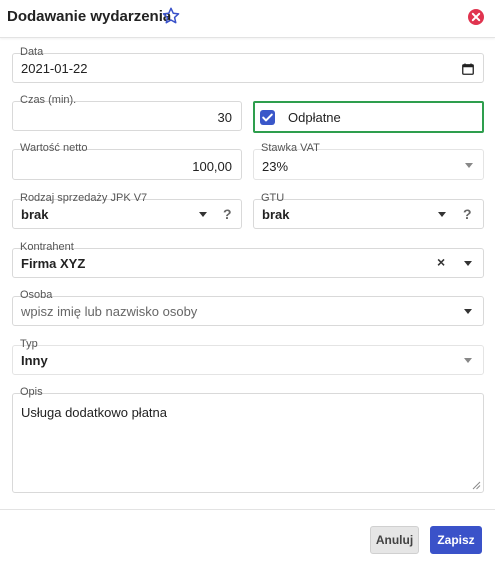  What do you see at coordinates (468, 69) in the screenshot?
I see `calendar-icon` at bounding box center [468, 69].